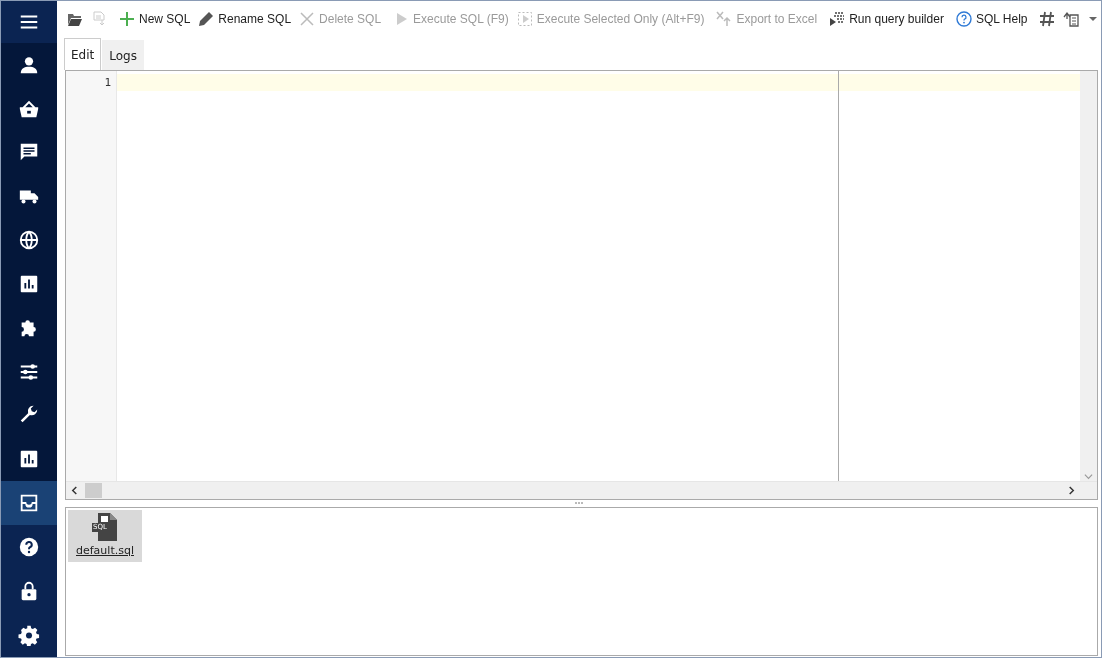  What do you see at coordinates (1071, 490) in the screenshot?
I see `chevron-right-icon` at bounding box center [1071, 490].